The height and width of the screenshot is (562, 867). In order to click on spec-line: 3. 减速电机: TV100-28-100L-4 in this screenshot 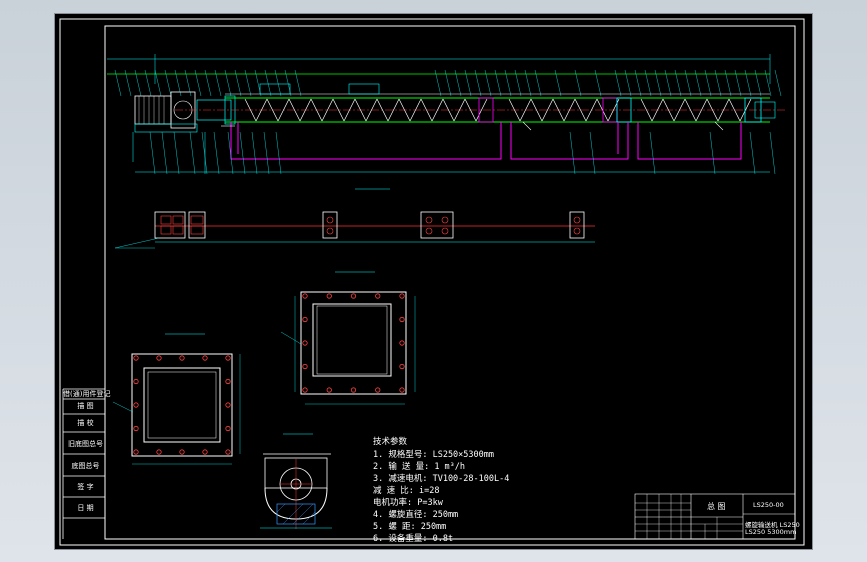, I will do `click(441, 479)`.